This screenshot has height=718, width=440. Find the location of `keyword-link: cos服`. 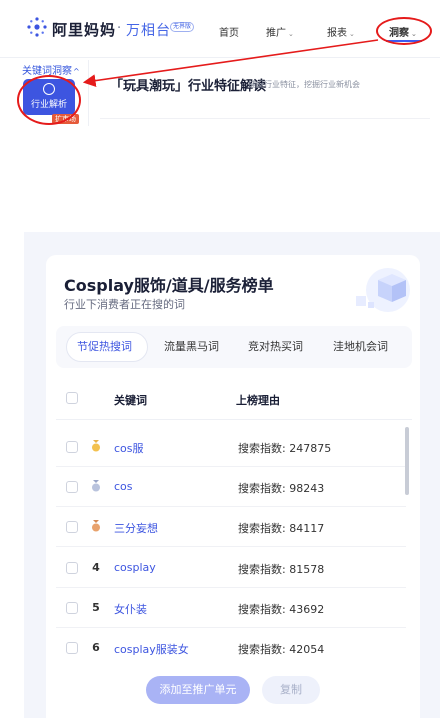

keyword-link: cos服 is located at coordinates (129, 448).